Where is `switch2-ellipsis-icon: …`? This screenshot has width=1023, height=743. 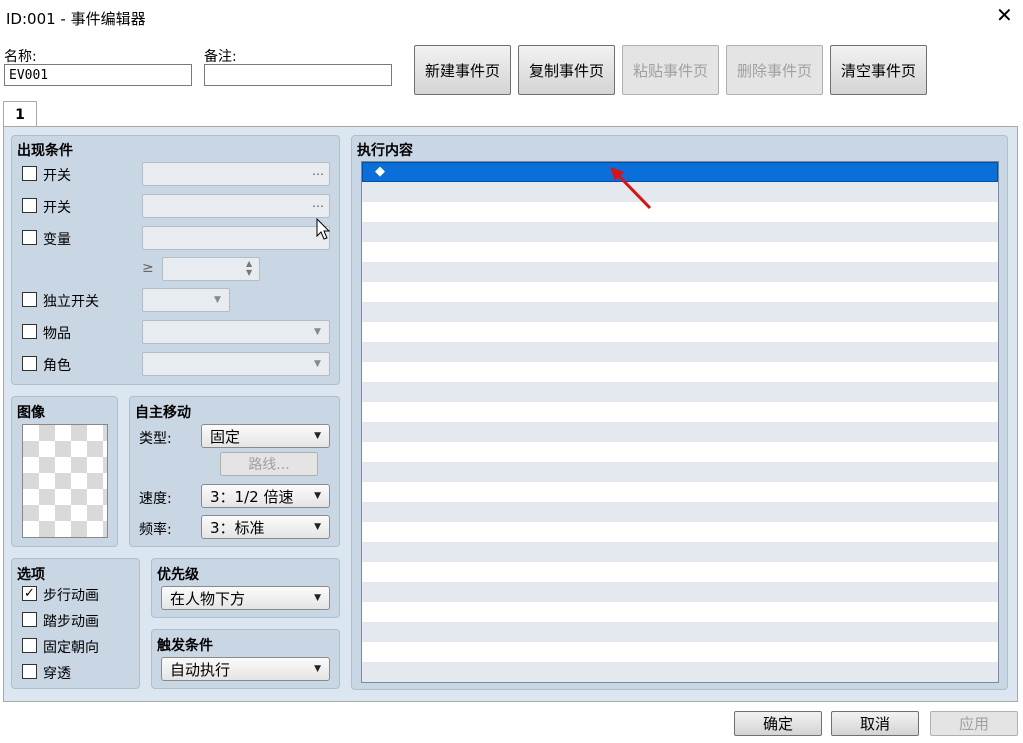
switch2-ellipsis-icon: … is located at coordinates (318, 203).